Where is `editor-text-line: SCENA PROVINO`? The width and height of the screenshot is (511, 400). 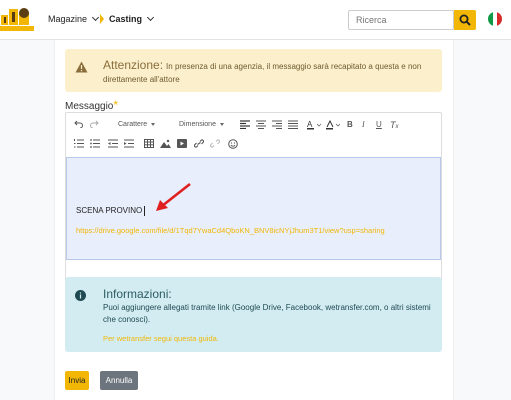 editor-text-line: SCENA PROVINO is located at coordinates (111, 211).